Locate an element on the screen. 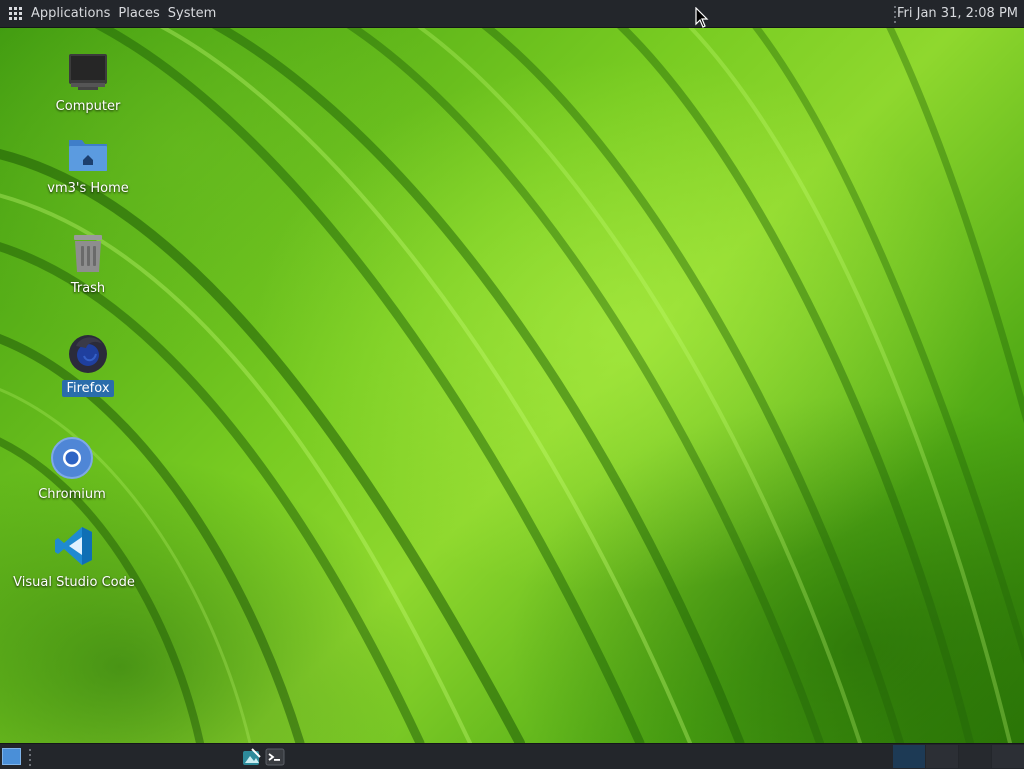 Image resolution: width=1024 pixels, height=769 pixels. desktop-icon-firefox: Firefox is located at coordinates (88, 364).